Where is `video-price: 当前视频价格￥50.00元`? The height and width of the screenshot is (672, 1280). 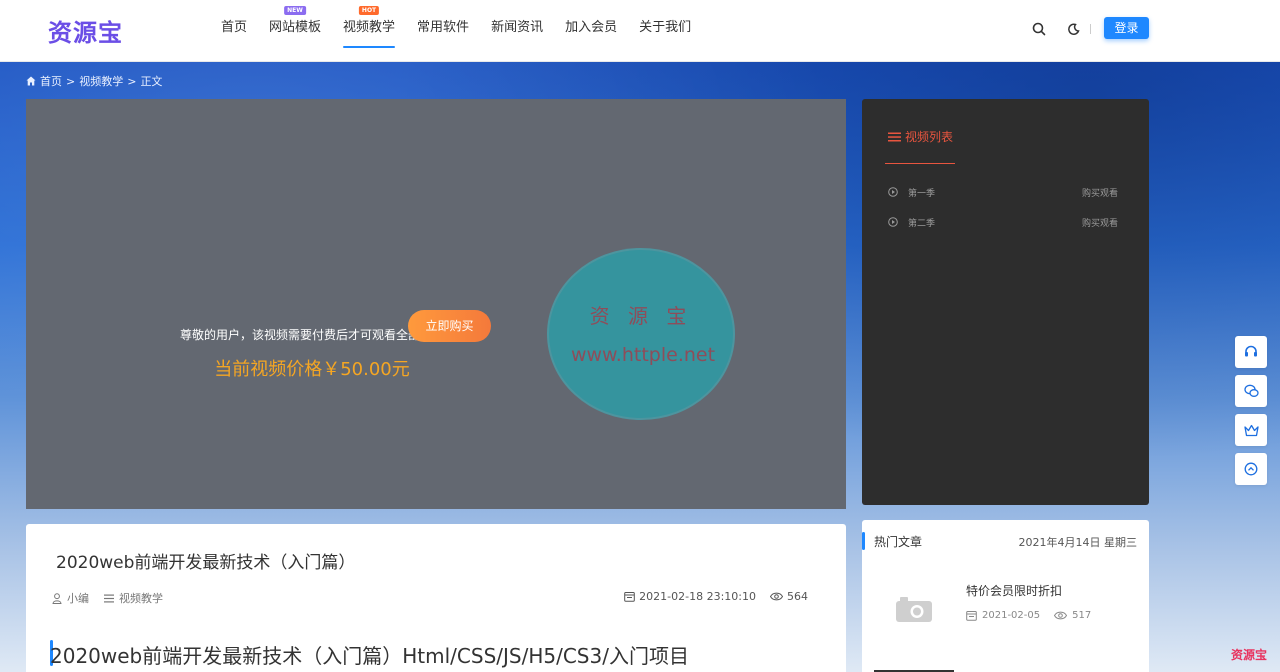
video-price: 当前视频价格￥50.00元 is located at coordinates (312, 369).